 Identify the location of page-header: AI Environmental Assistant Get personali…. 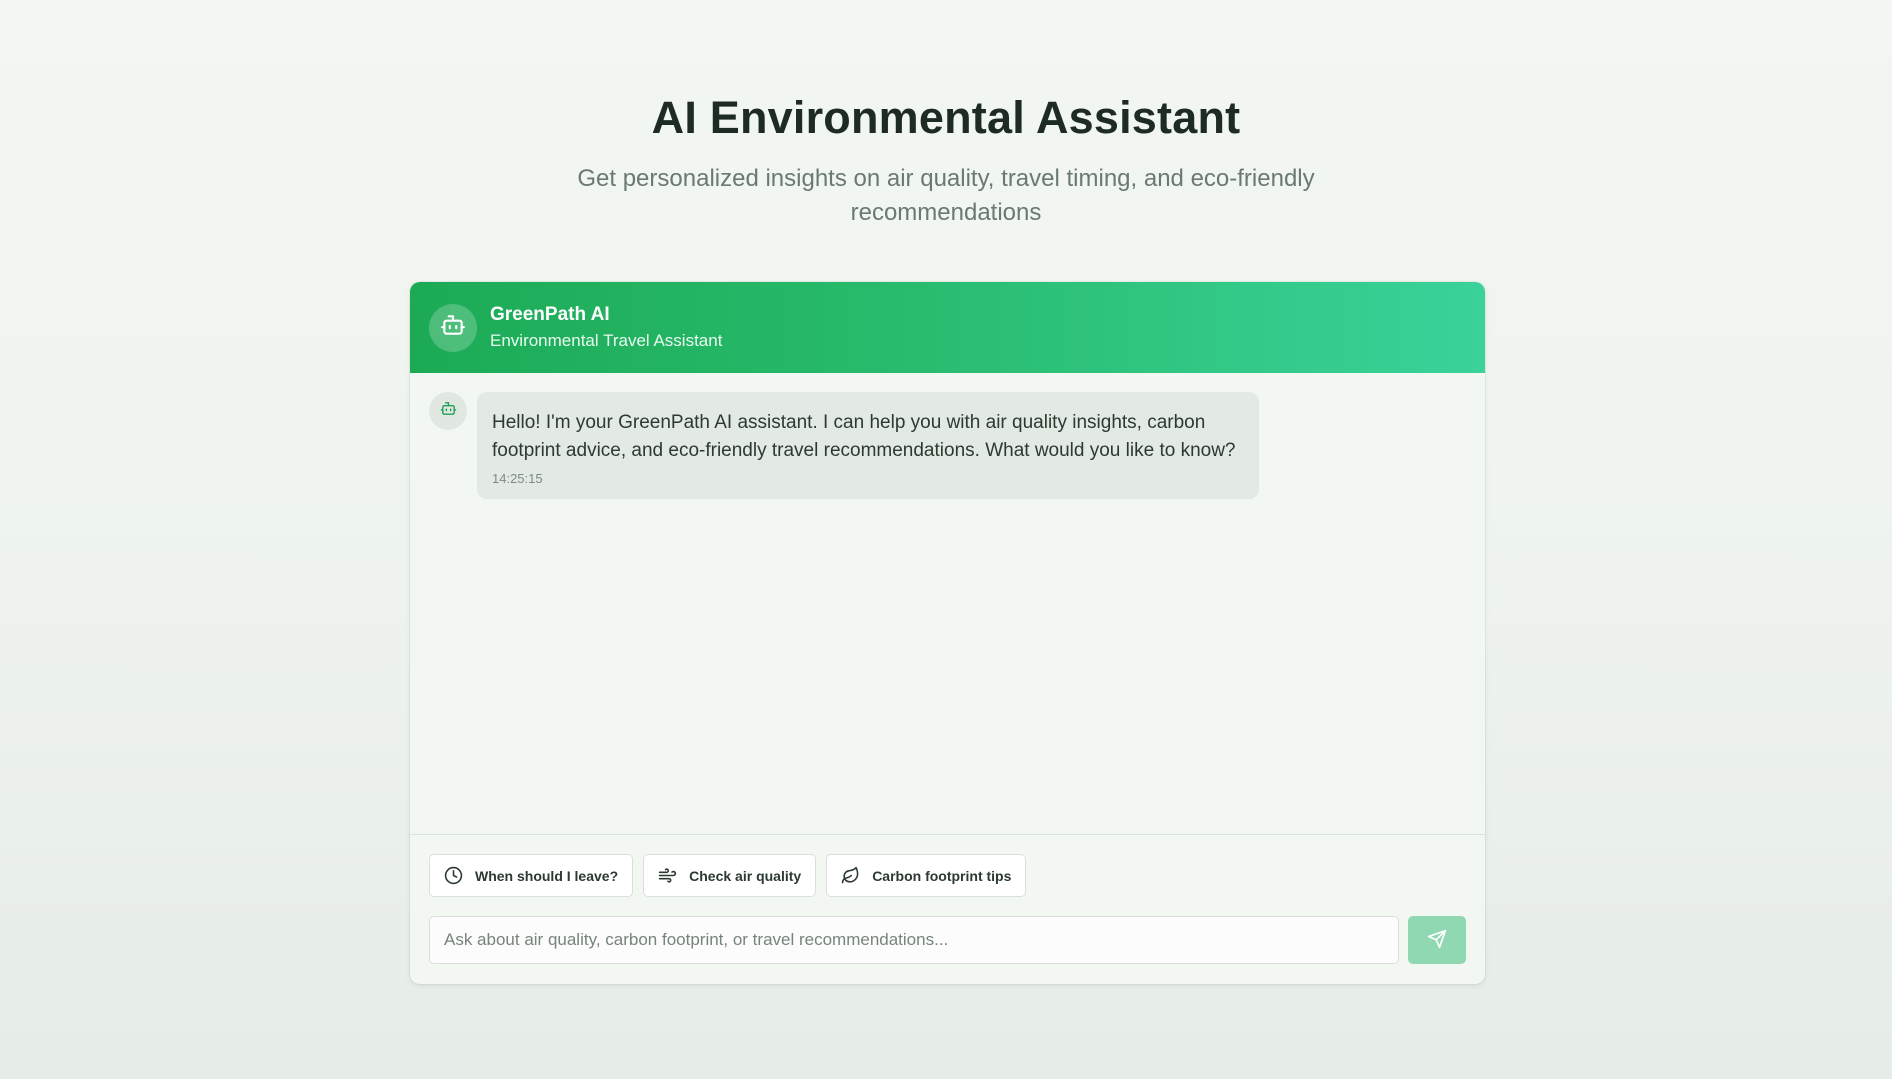
(946, 159).